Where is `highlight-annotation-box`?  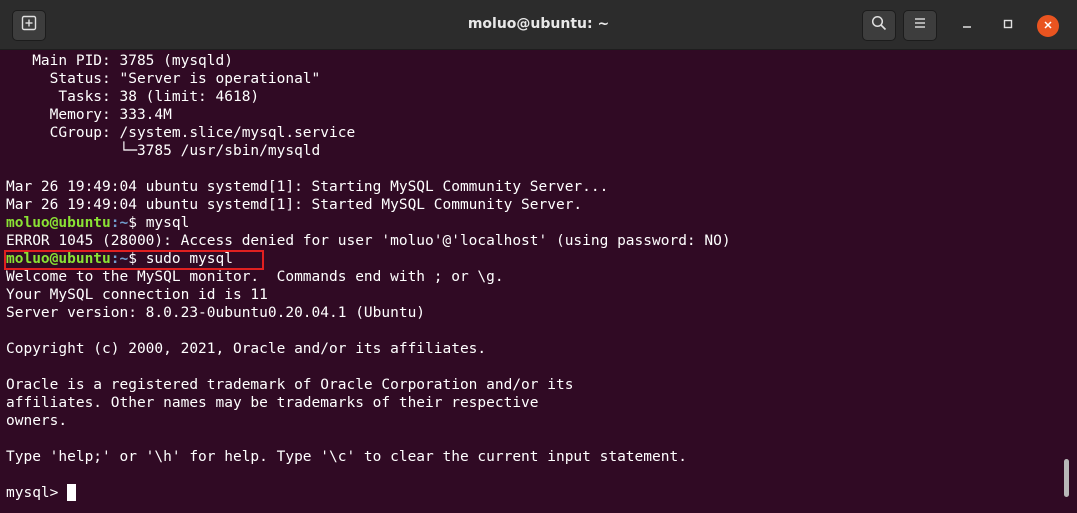 highlight-annotation-box is located at coordinates (134, 260).